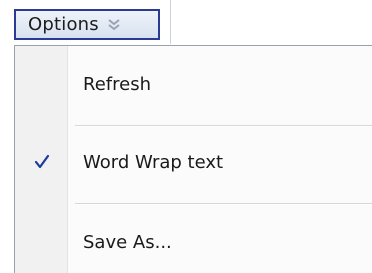 The width and height of the screenshot is (372, 273). Describe the element at coordinates (117, 84) in the screenshot. I see `menu-item-label: Refresh` at that location.